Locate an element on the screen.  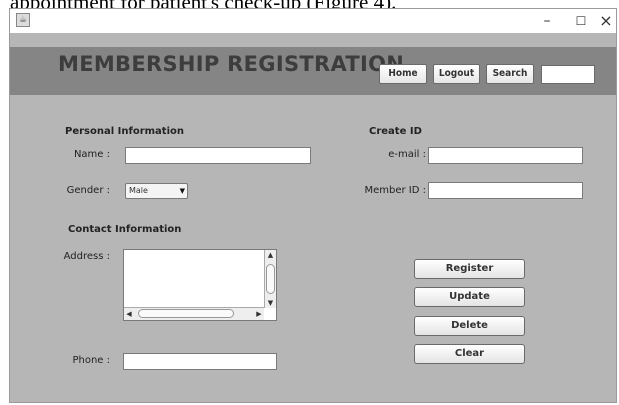
update-button: Update is located at coordinates (469, 297).